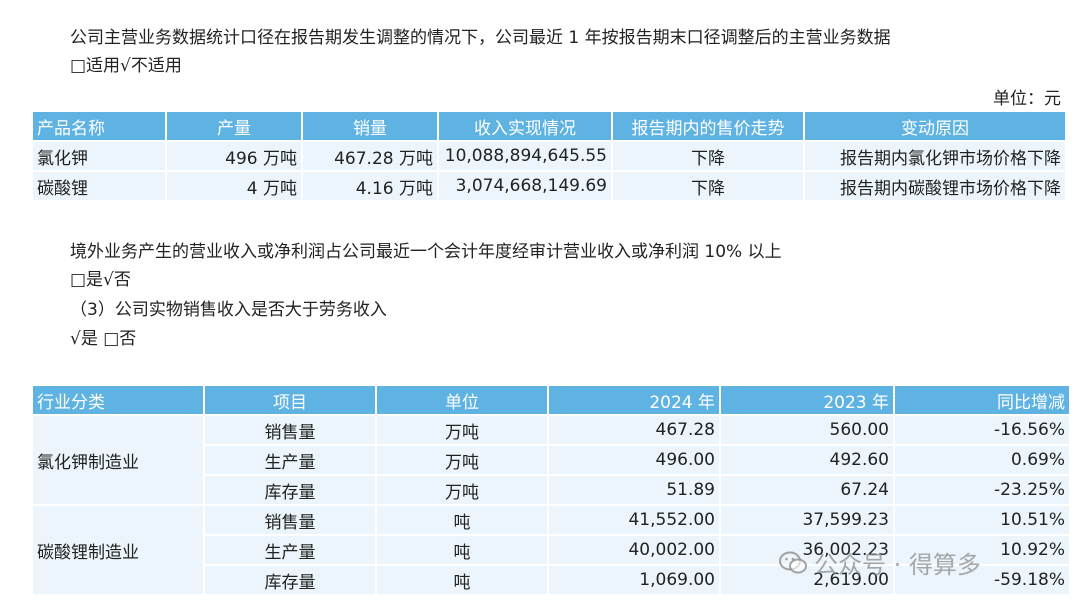 The height and width of the screenshot is (605, 1080). Describe the element at coordinates (118, 460) in the screenshot. I see `industry-cell: 氯化钾制造业` at that location.